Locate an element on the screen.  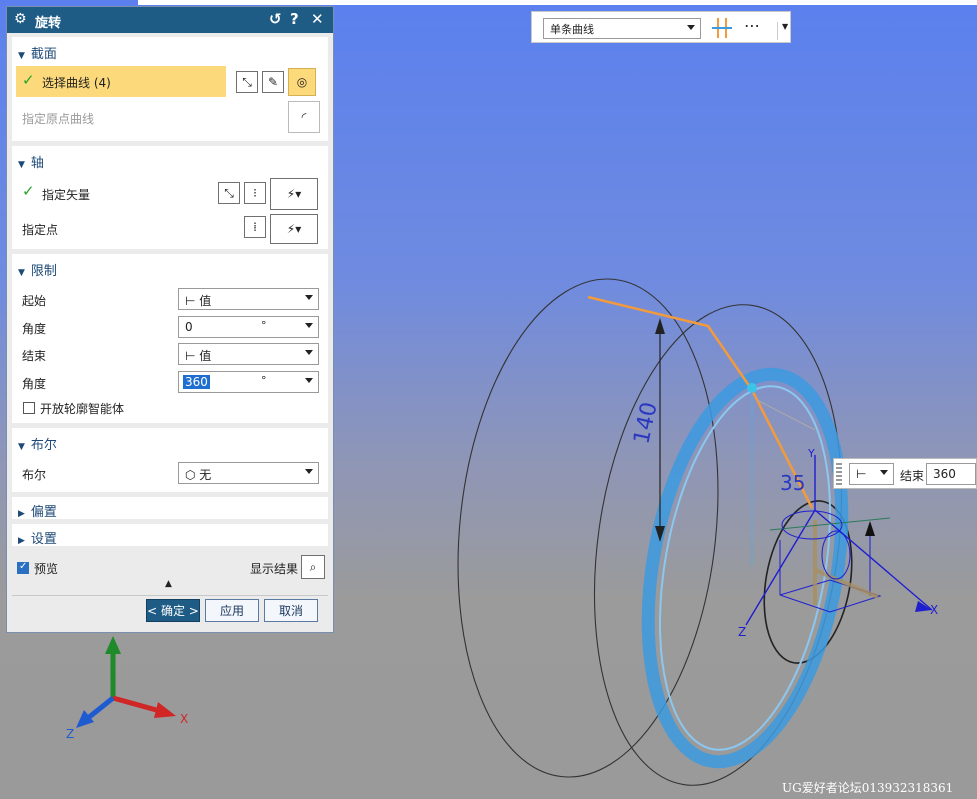
settings-header: ▶ 设置 is located at coordinates (37, 537).